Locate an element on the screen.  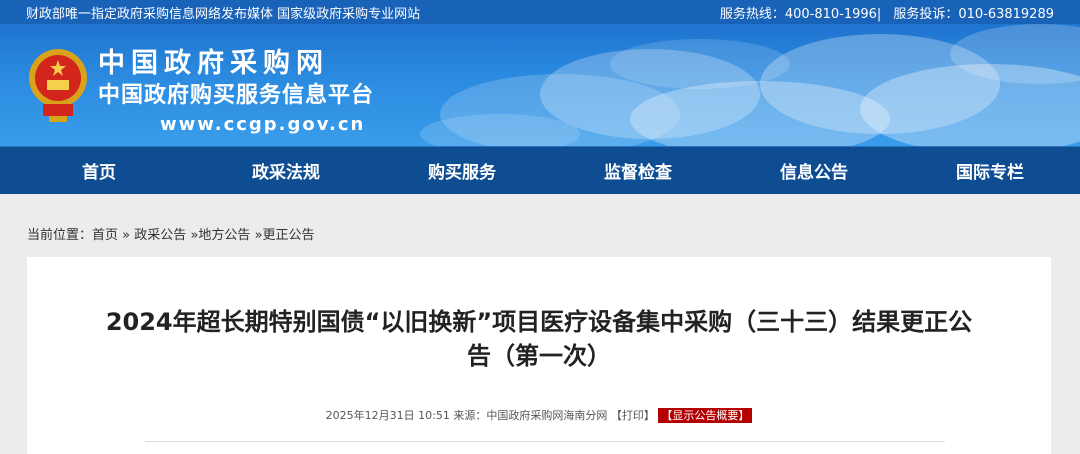
hotline-text: 服务热线：400-810-1996 is located at coordinates (798, 14).